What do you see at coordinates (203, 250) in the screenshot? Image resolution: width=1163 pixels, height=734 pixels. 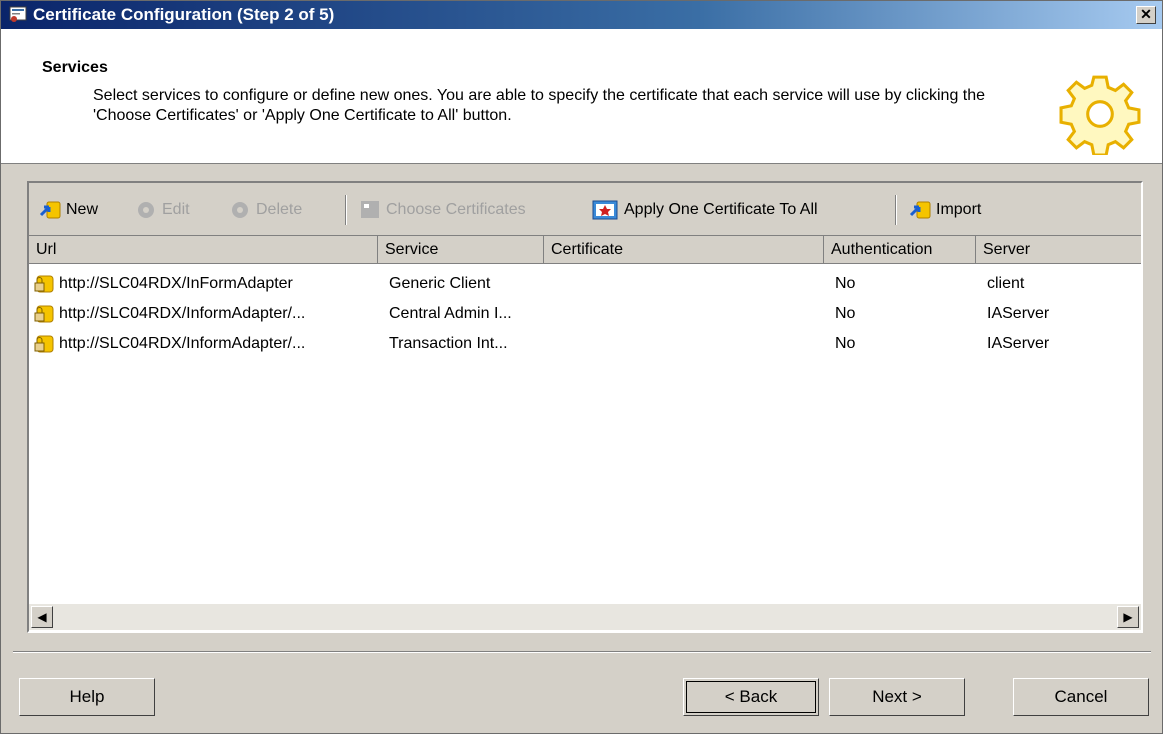 I see `column-header-url: Url` at bounding box center [203, 250].